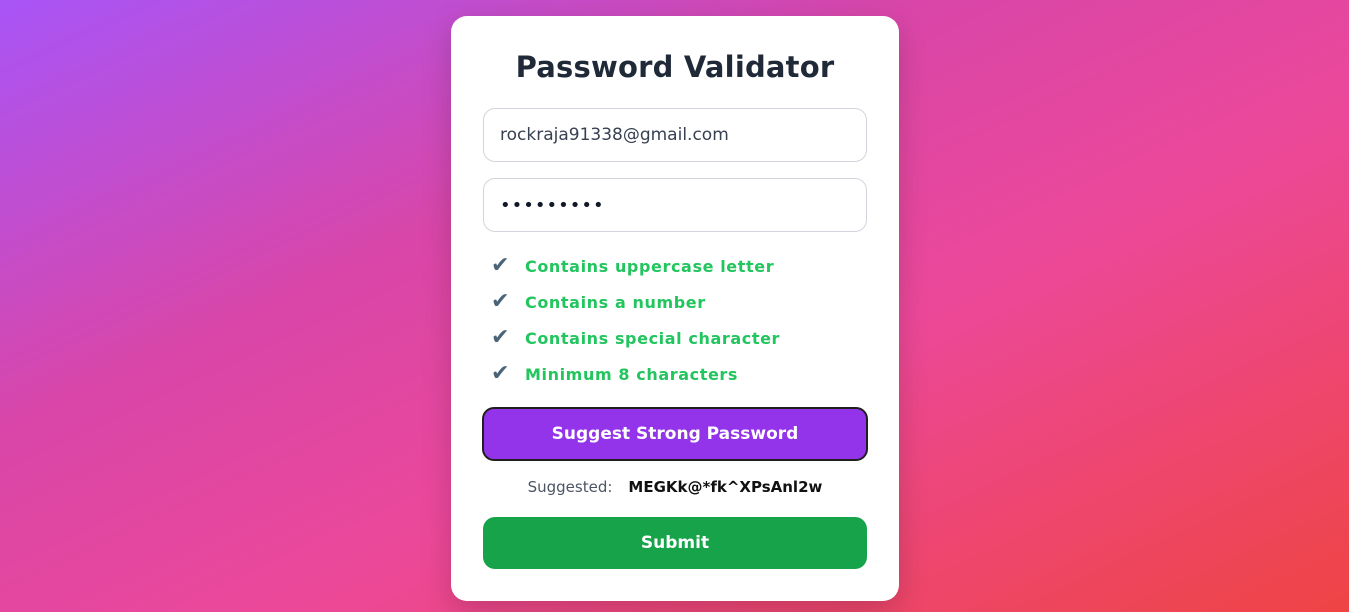 The image size is (1349, 612). What do you see at coordinates (632, 374) in the screenshot?
I see `rule-label: Minimum 8 characters` at bounding box center [632, 374].